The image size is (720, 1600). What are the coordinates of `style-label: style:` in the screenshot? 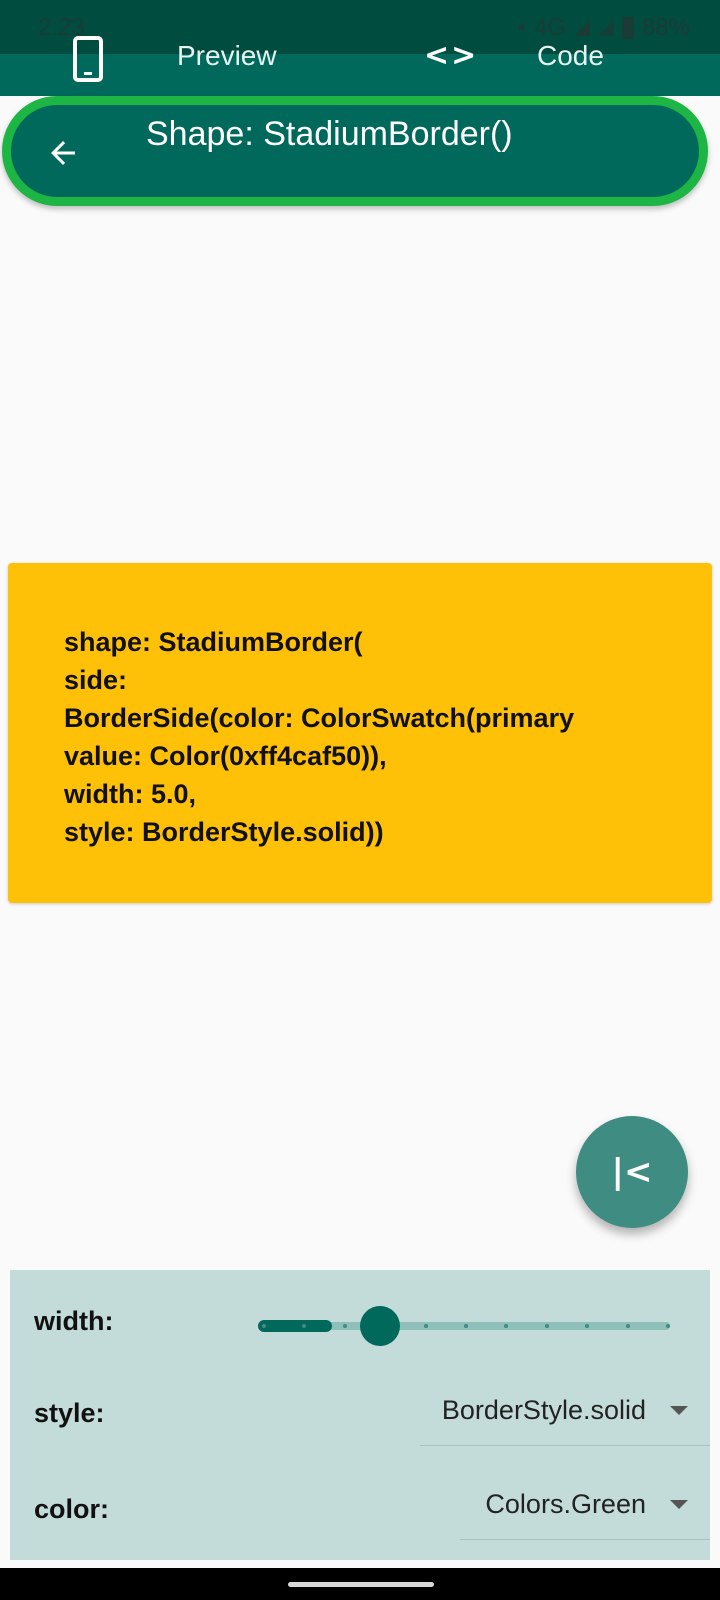 It's located at (69, 1413).